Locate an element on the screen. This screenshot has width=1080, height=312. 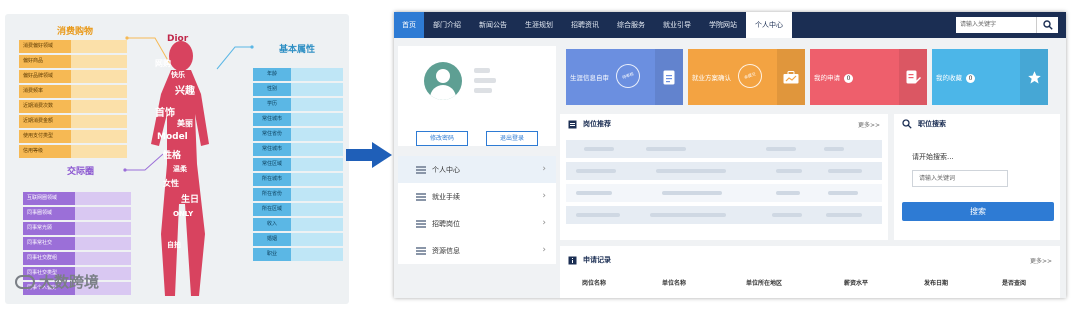
job-recommend-panel: 岗位推荐 更多>> is located at coordinates (724, 177).